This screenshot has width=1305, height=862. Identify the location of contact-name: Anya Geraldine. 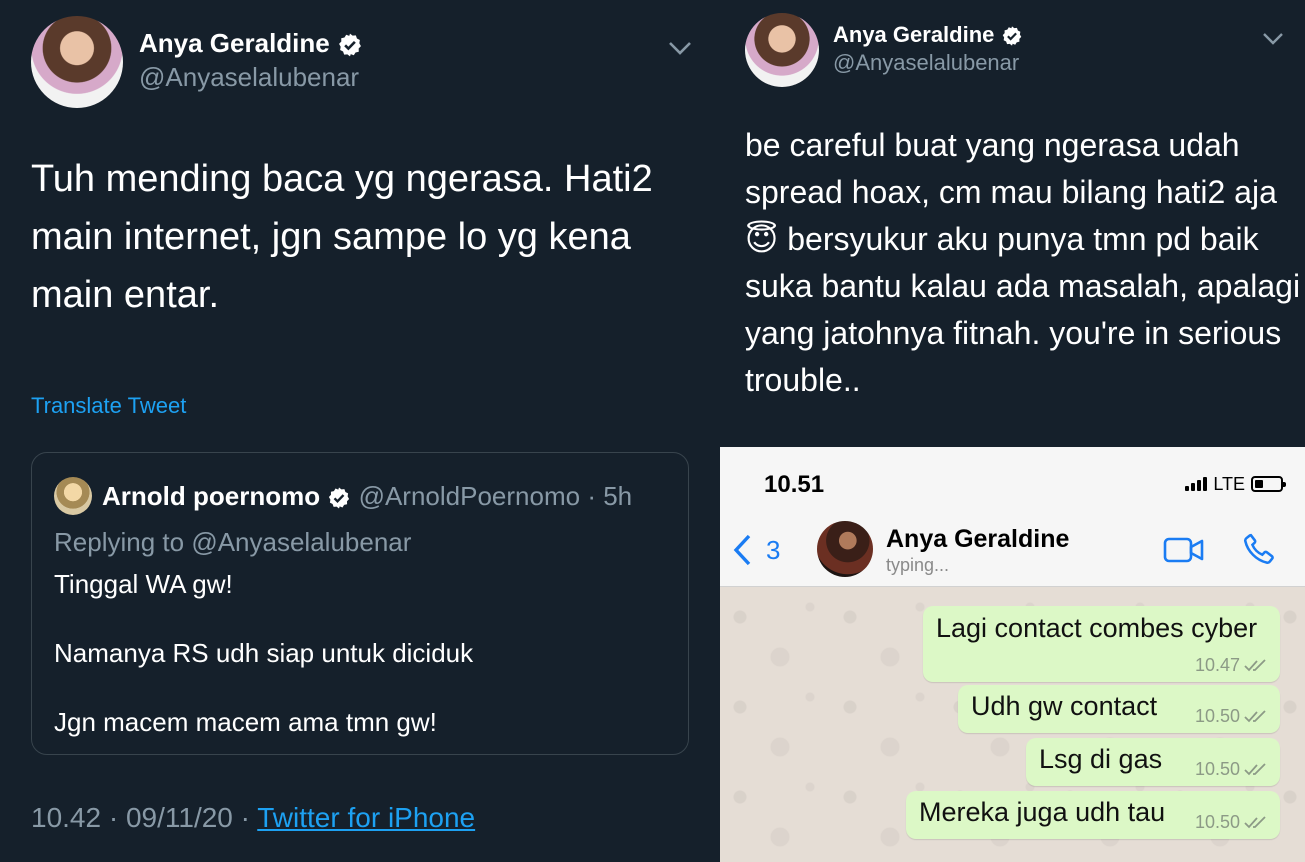
(977, 539).